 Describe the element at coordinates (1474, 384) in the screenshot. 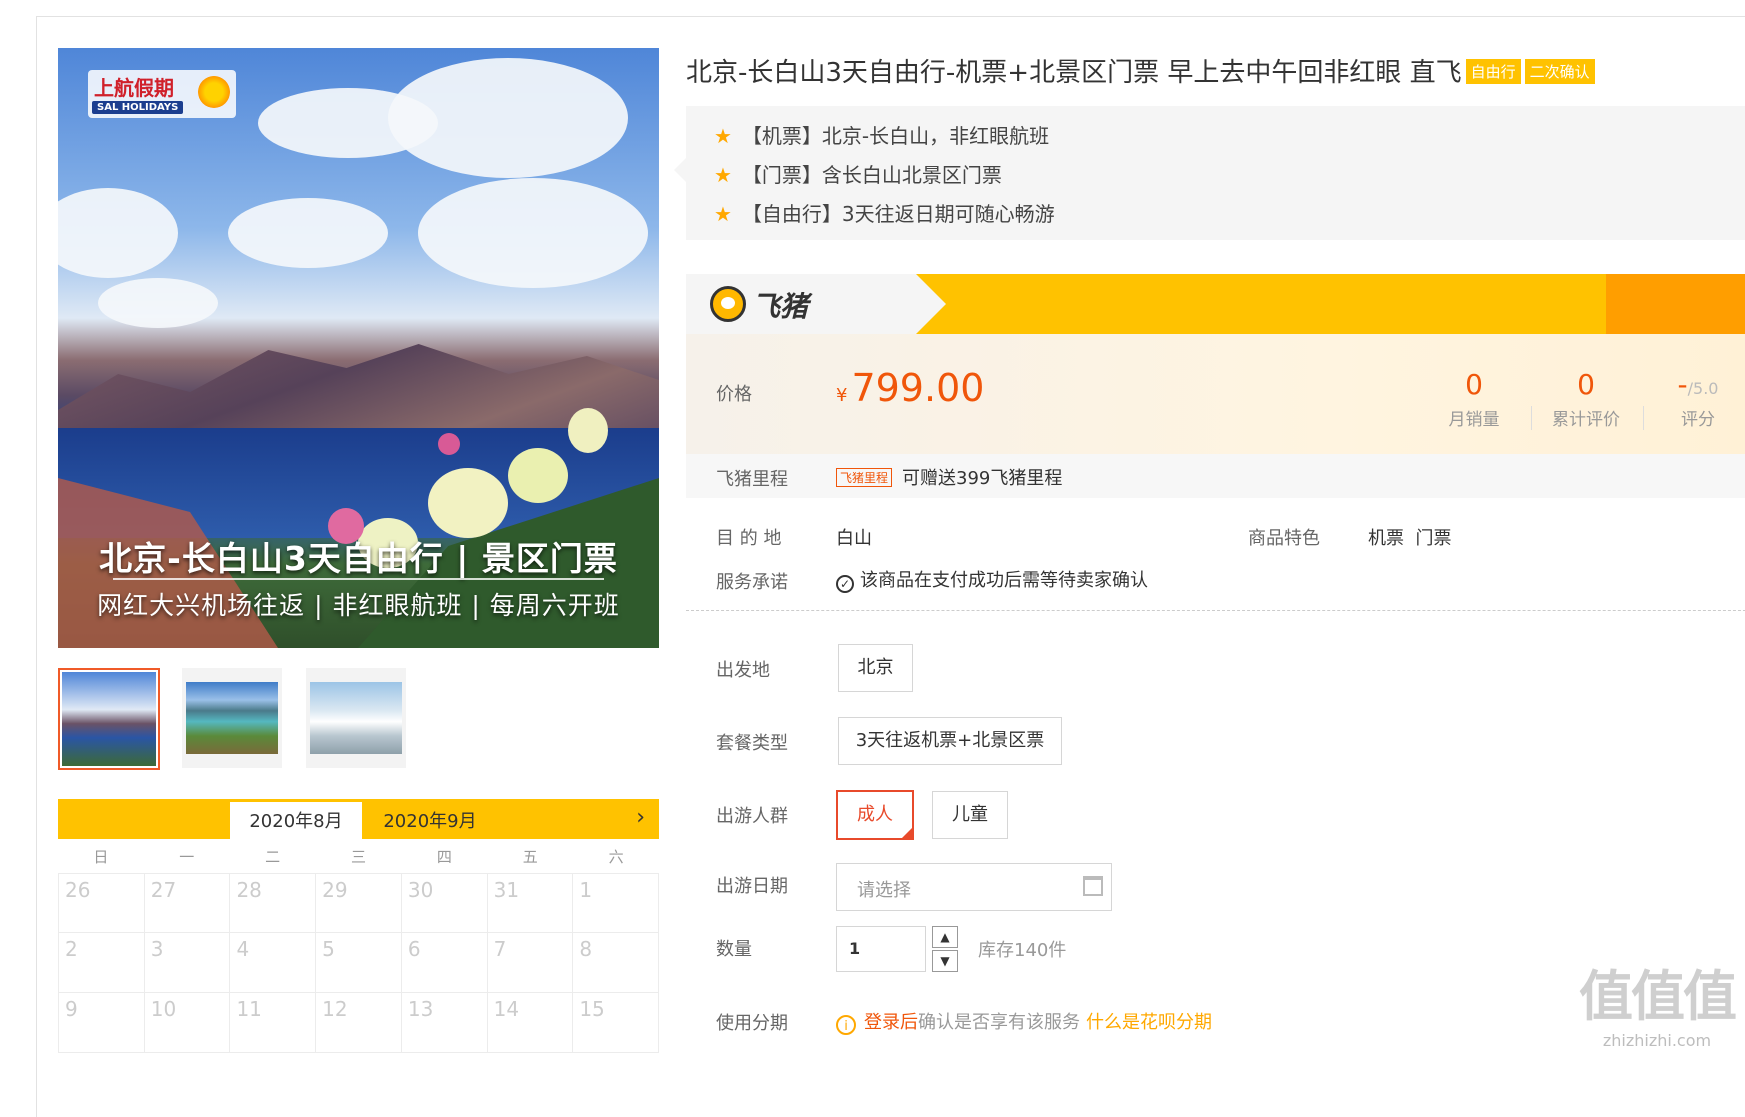

I see `monthly-sales-value: 0` at that location.